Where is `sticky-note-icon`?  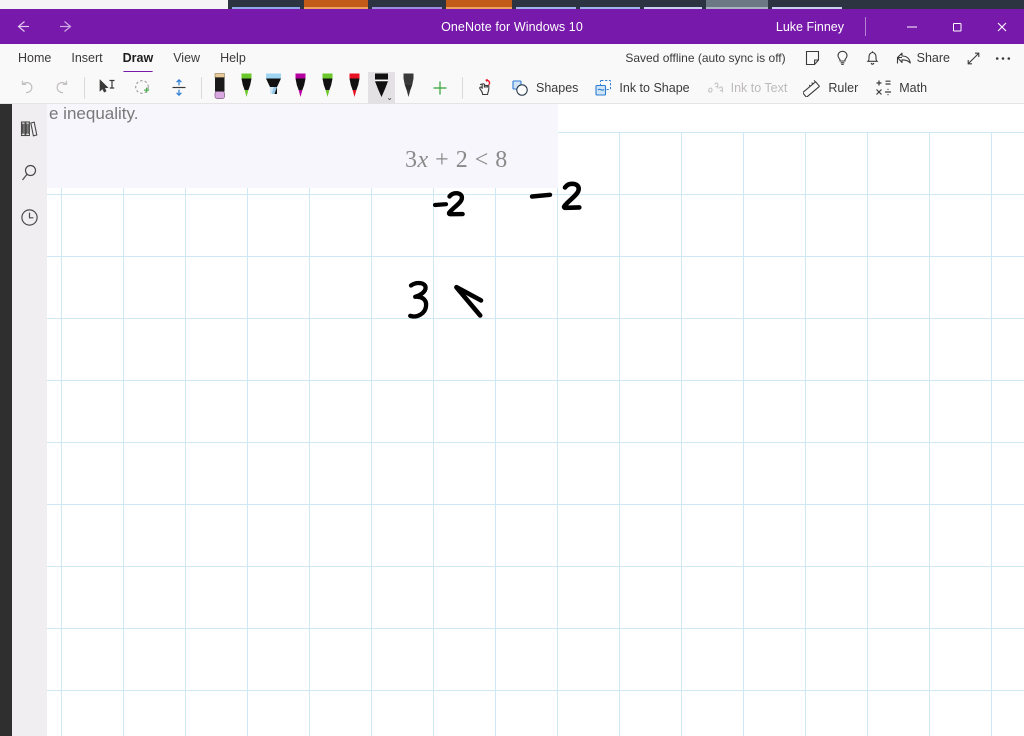 sticky-note-icon is located at coordinates (813, 58).